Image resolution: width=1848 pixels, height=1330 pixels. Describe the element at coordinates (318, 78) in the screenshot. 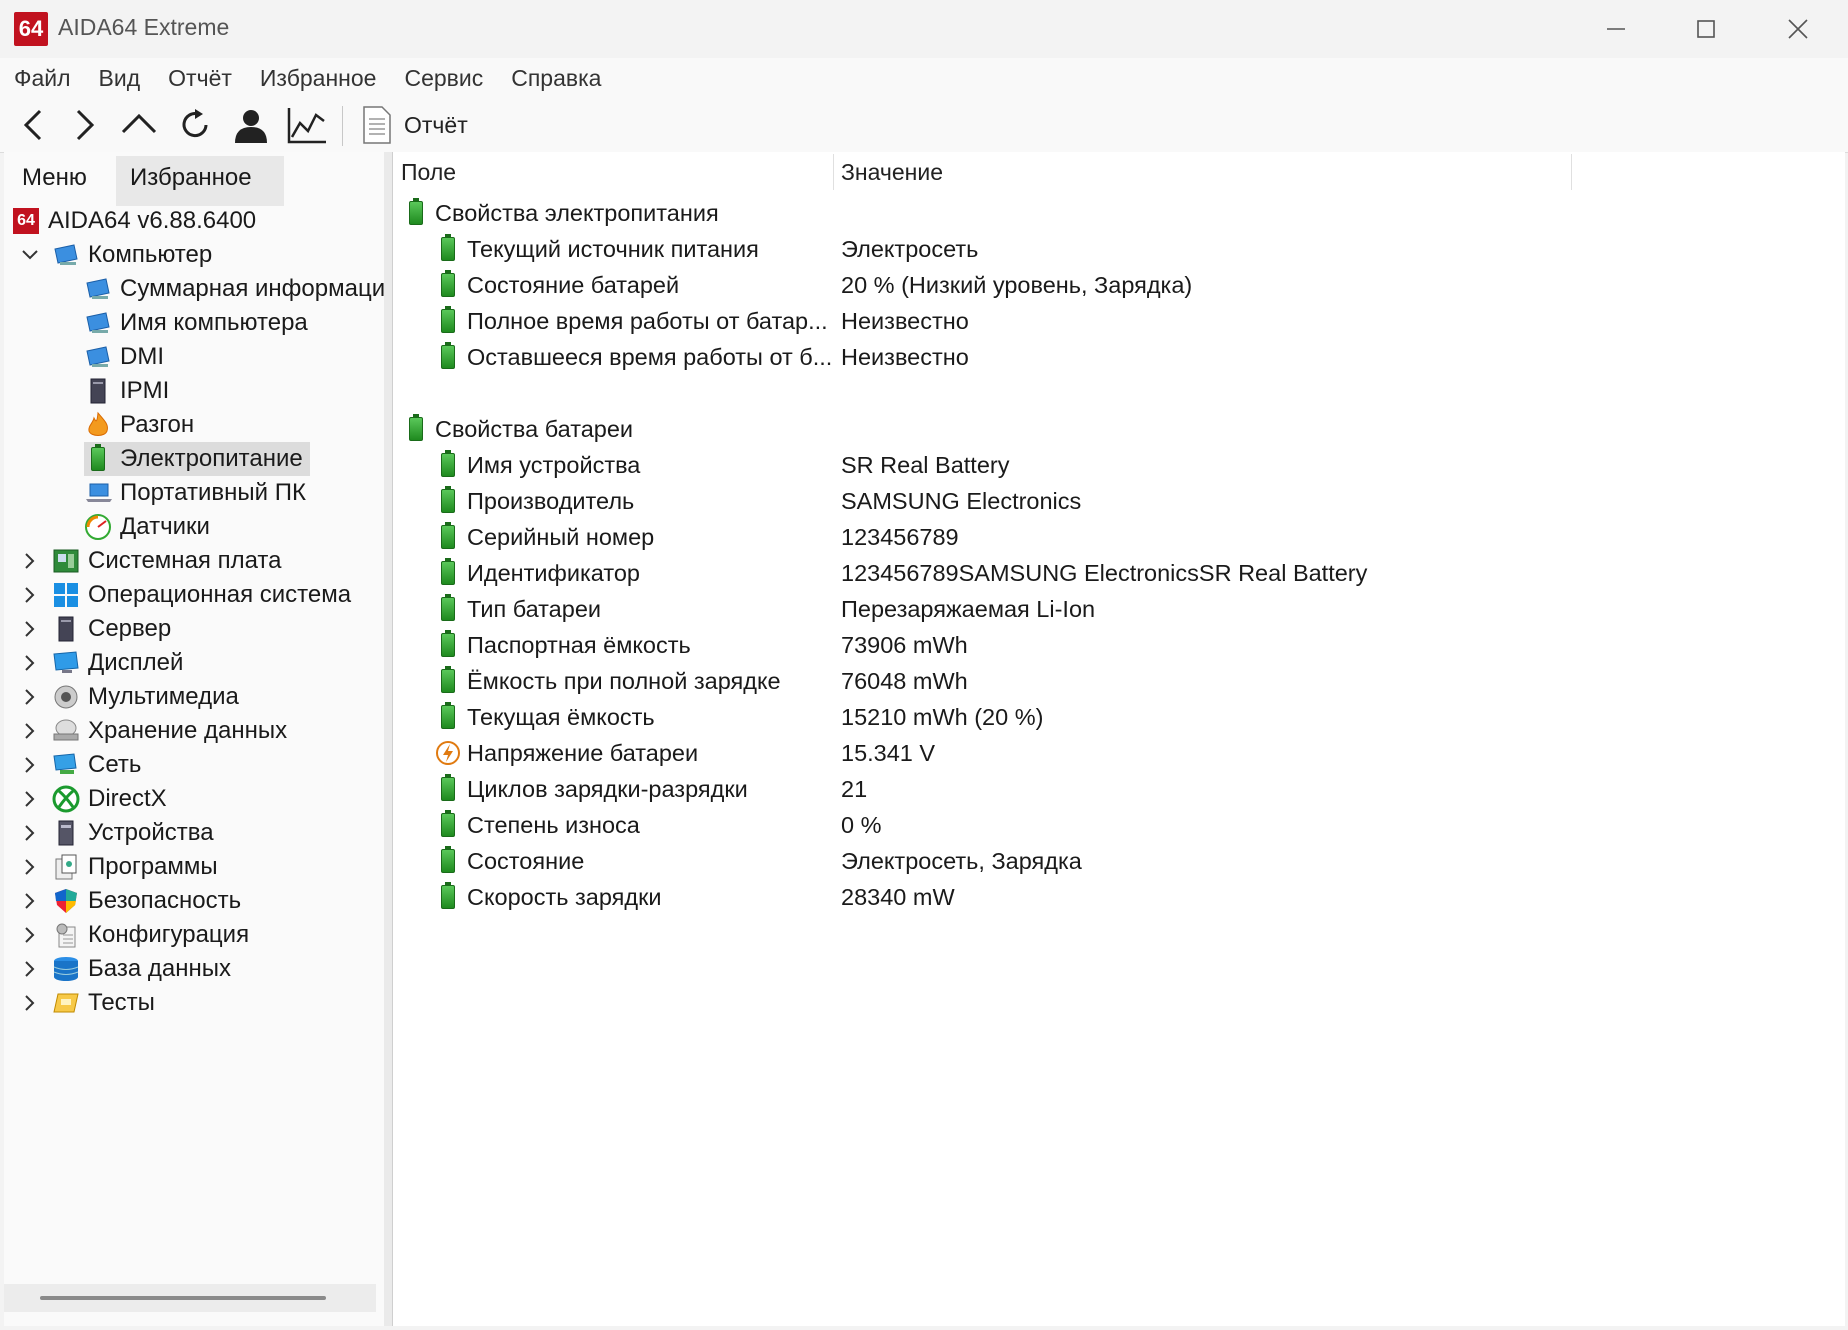

I see `menu-favorites: Избранное` at that location.